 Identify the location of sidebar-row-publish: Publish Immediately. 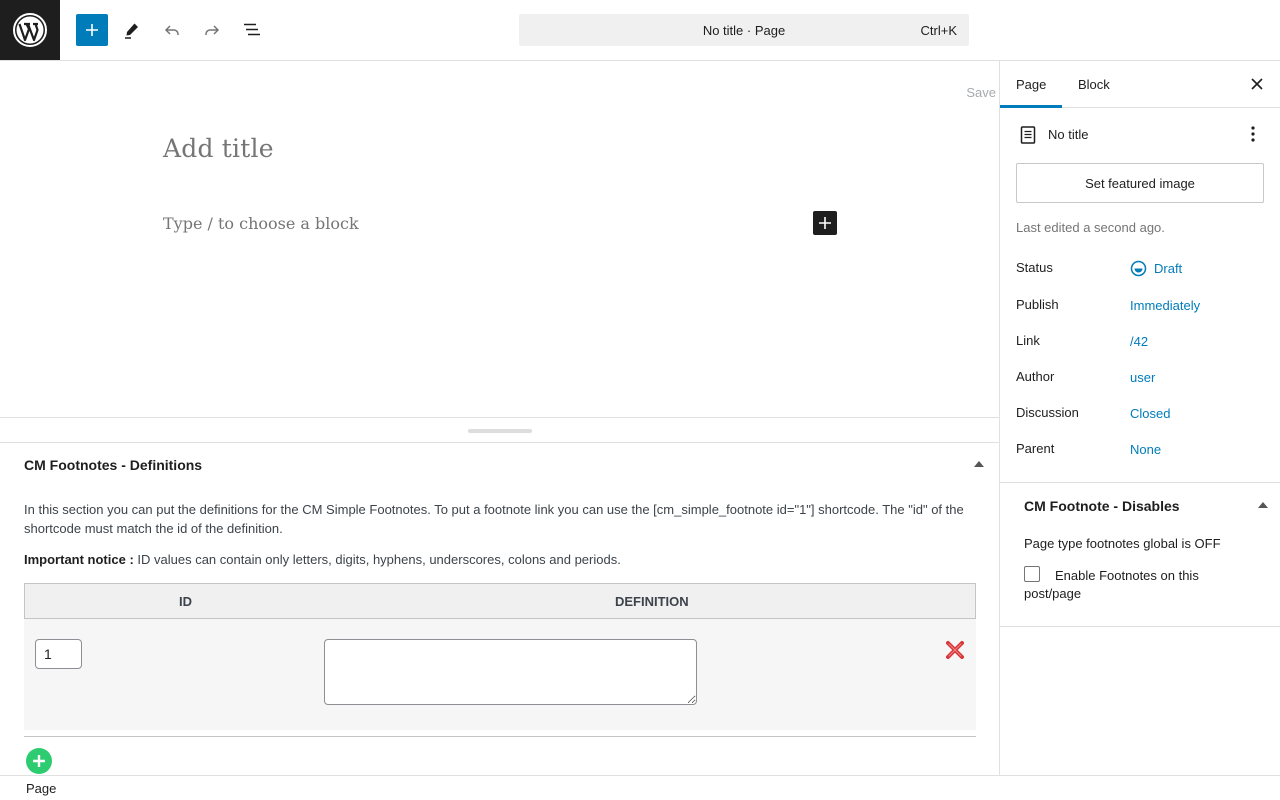
(1141, 307).